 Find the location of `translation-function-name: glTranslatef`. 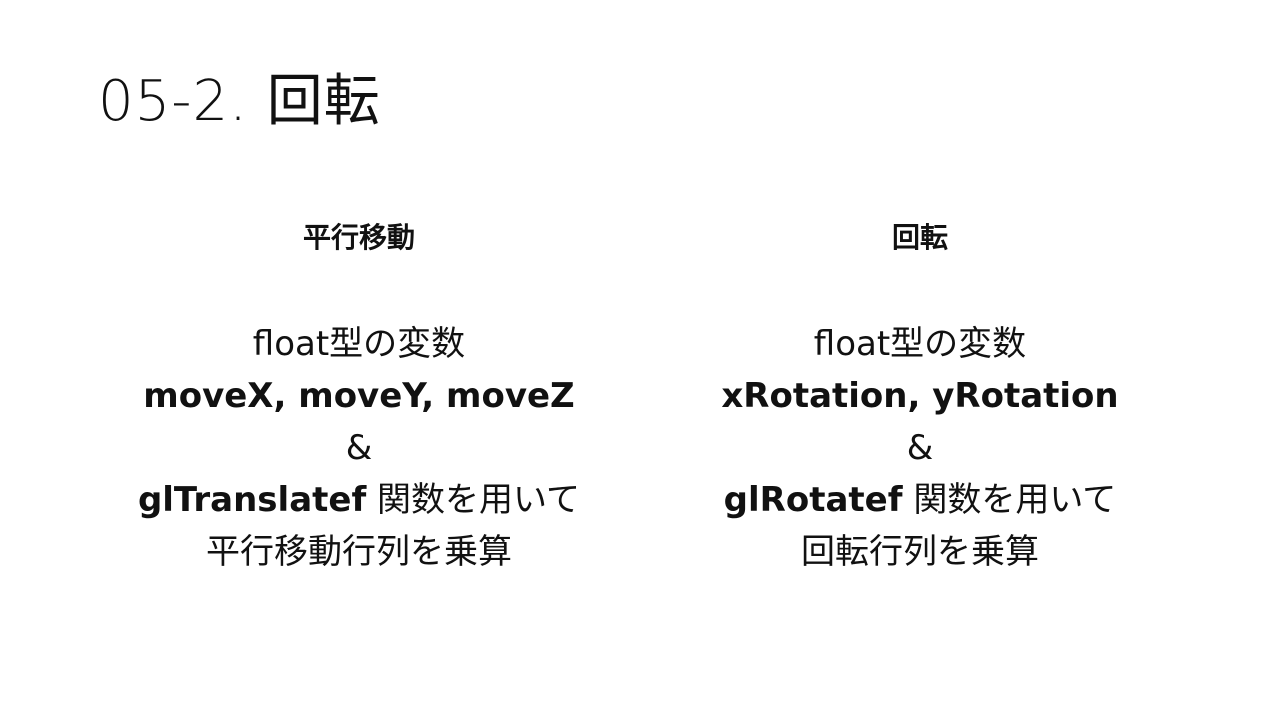

translation-function-name: glTranslatef is located at coordinates (252, 500).